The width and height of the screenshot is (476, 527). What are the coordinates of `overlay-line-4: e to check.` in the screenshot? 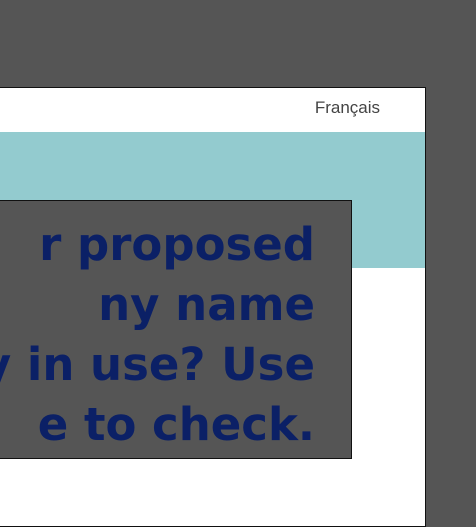 It's located at (176, 424).